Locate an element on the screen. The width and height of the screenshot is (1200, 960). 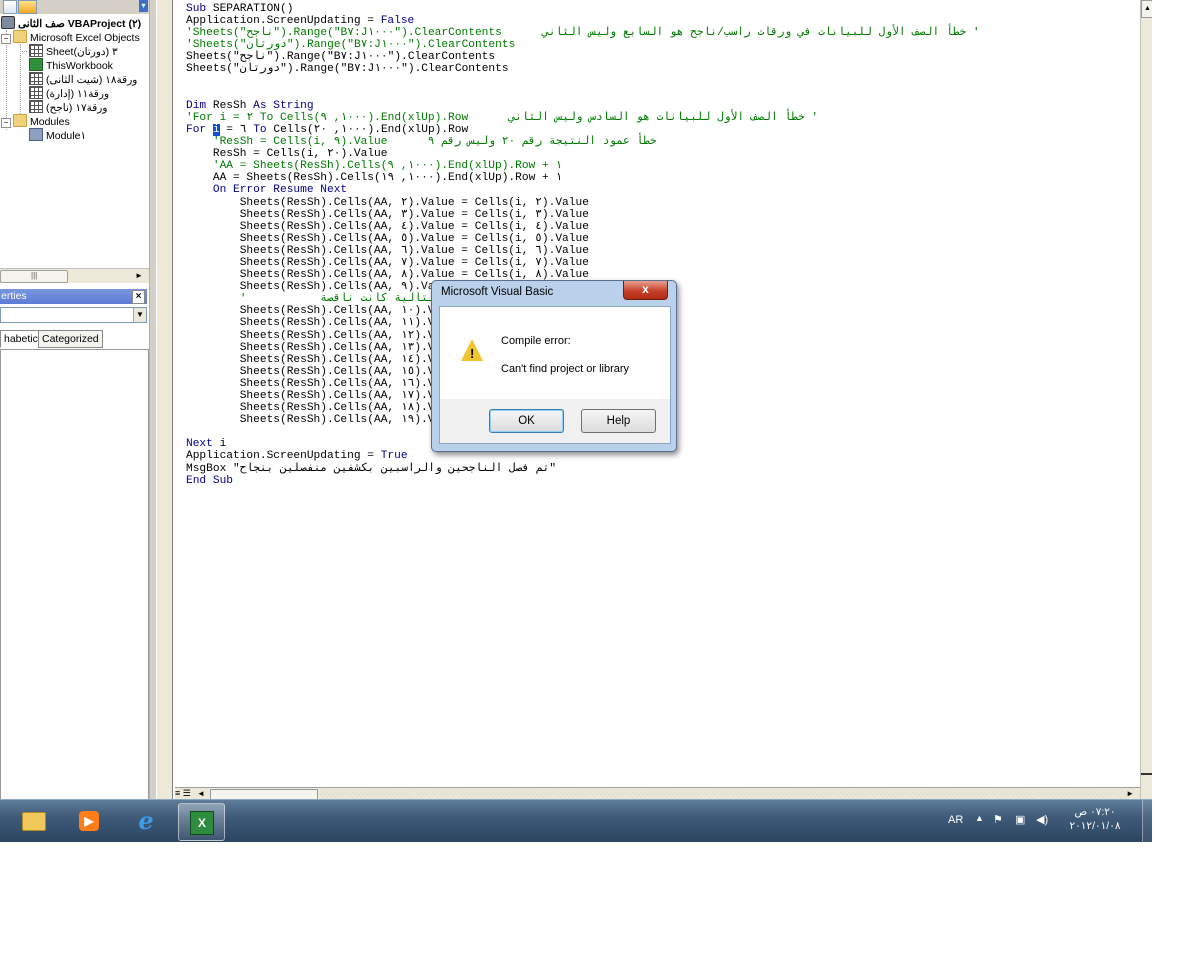
properties-grid is located at coordinates (74, 575).